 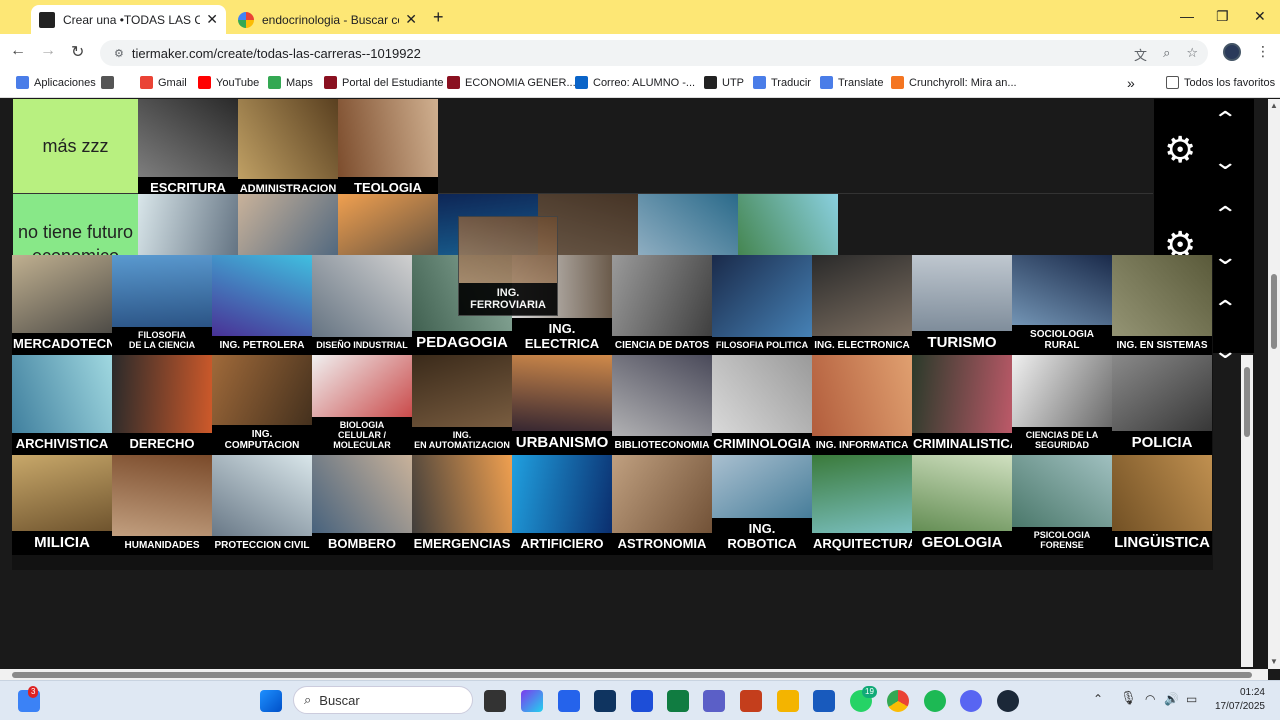 I want to click on taskbar-search: ⌕ Buscar, so click(x=383, y=700).